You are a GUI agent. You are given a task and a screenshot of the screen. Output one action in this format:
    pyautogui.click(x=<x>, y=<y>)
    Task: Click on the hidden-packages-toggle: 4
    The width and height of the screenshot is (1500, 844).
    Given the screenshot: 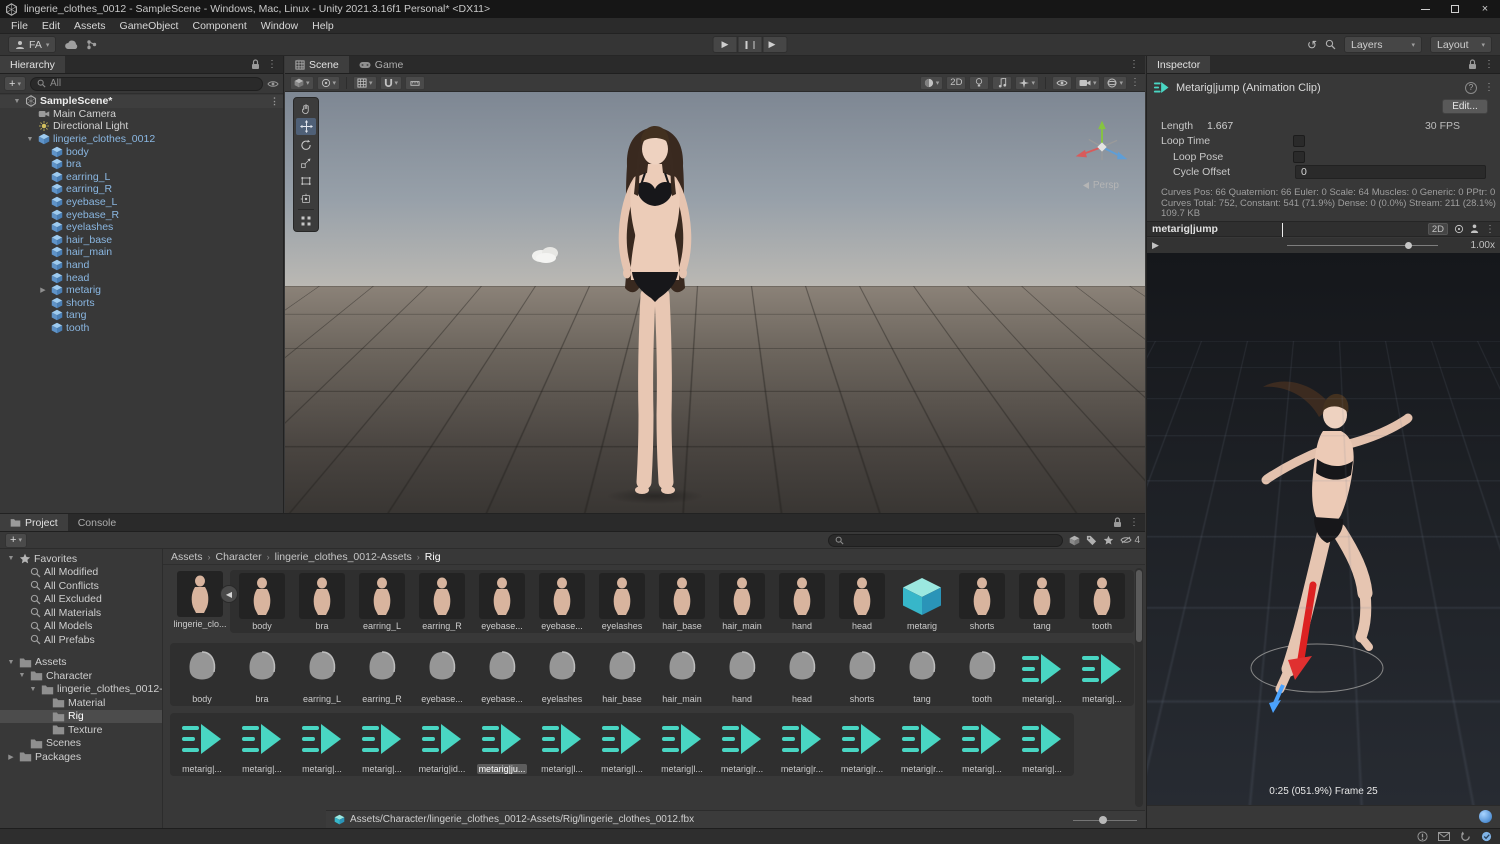 What is the action you would take?
    pyautogui.click(x=1130, y=540)
    